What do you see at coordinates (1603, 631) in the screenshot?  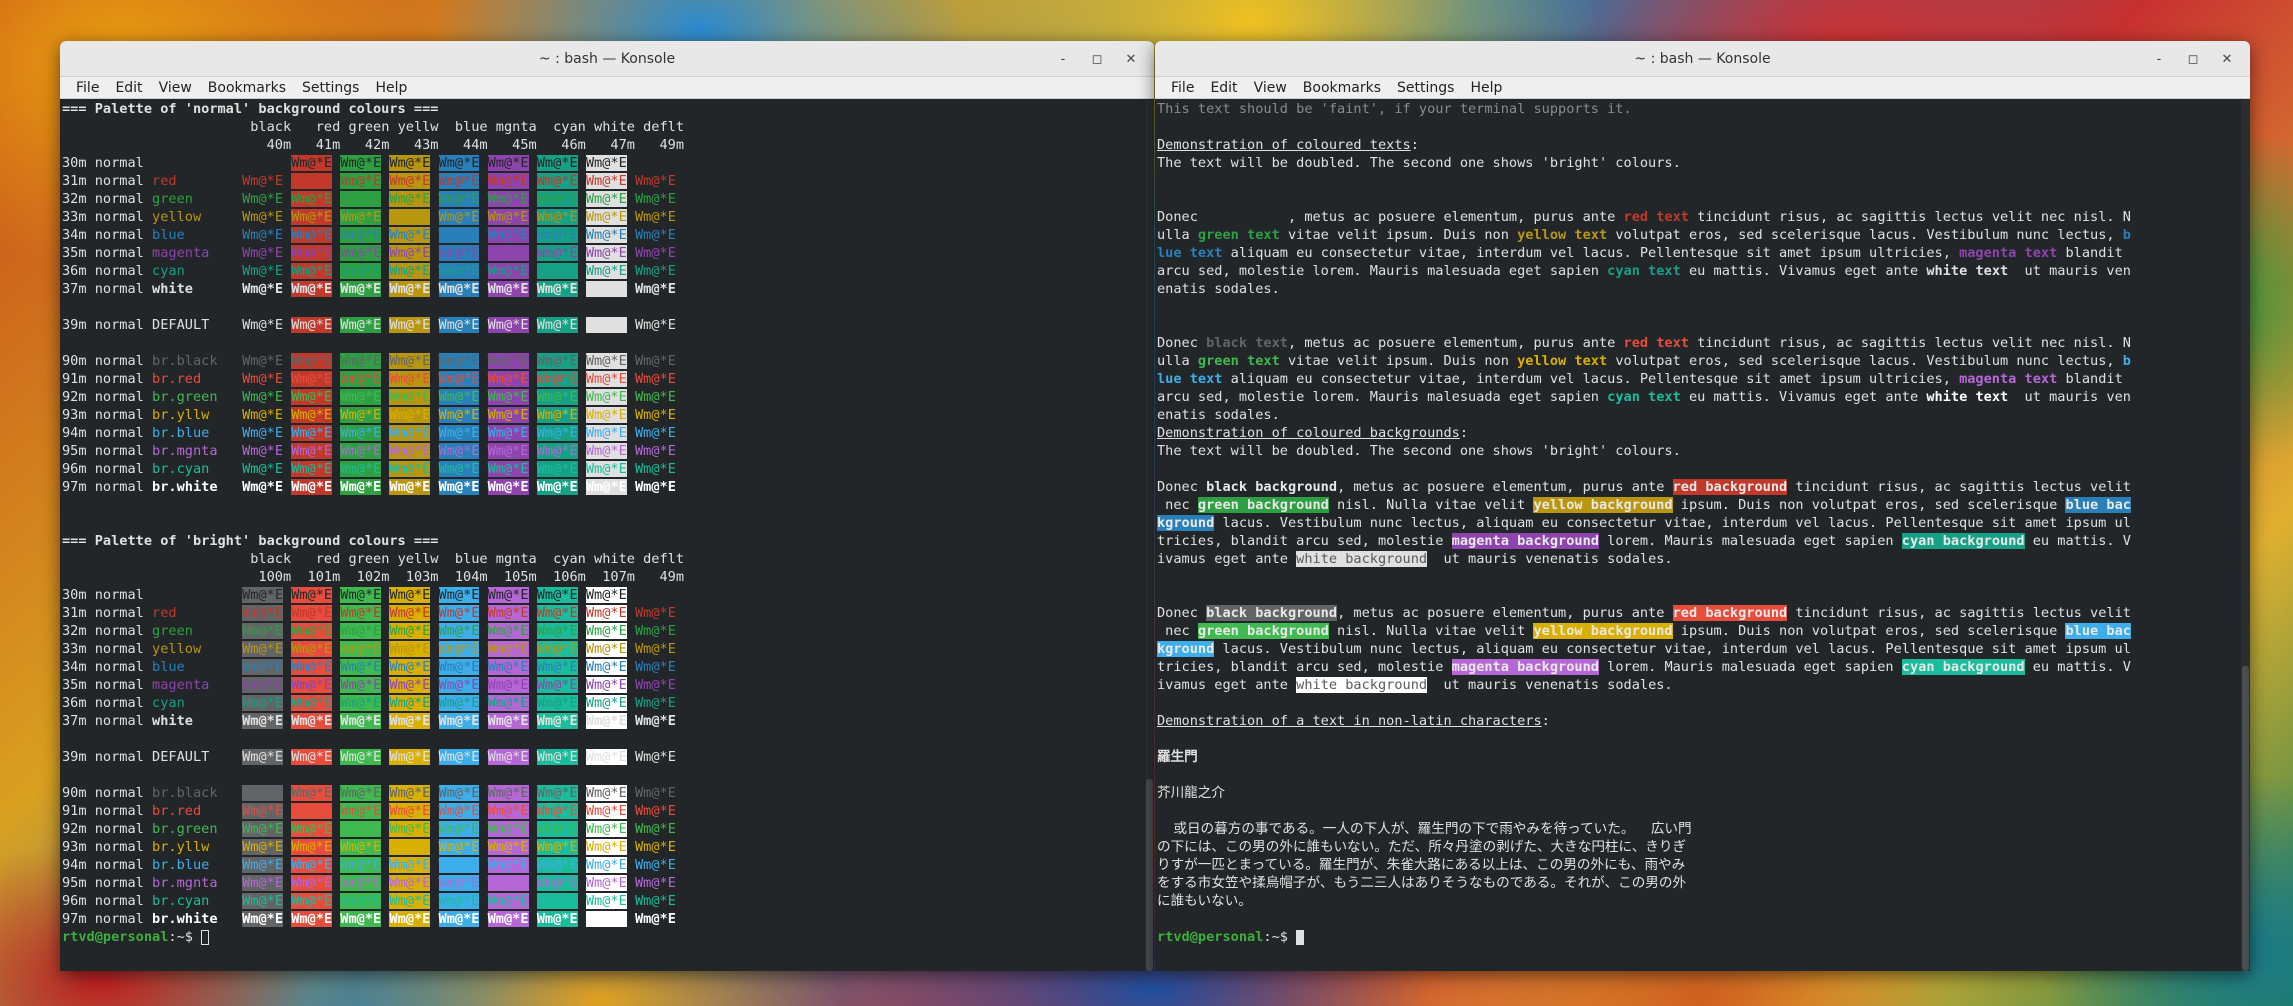 I see `colored-bg-text: yellow background` at bounding box center [1603, 631].